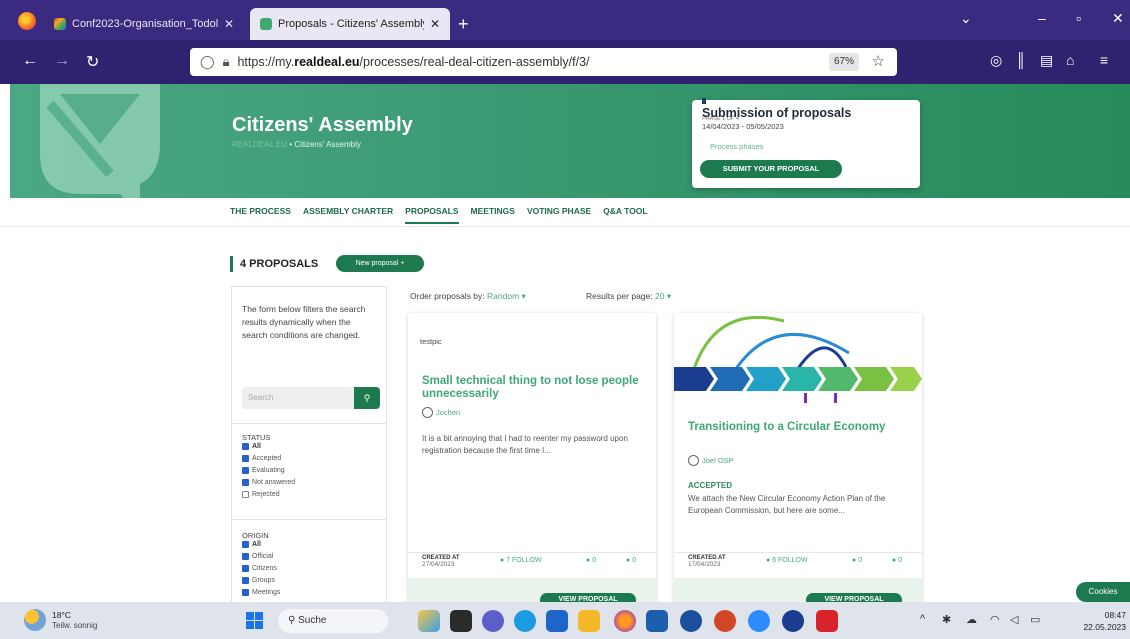  I want to click on reload-icon: ↻, so click(92, 62).